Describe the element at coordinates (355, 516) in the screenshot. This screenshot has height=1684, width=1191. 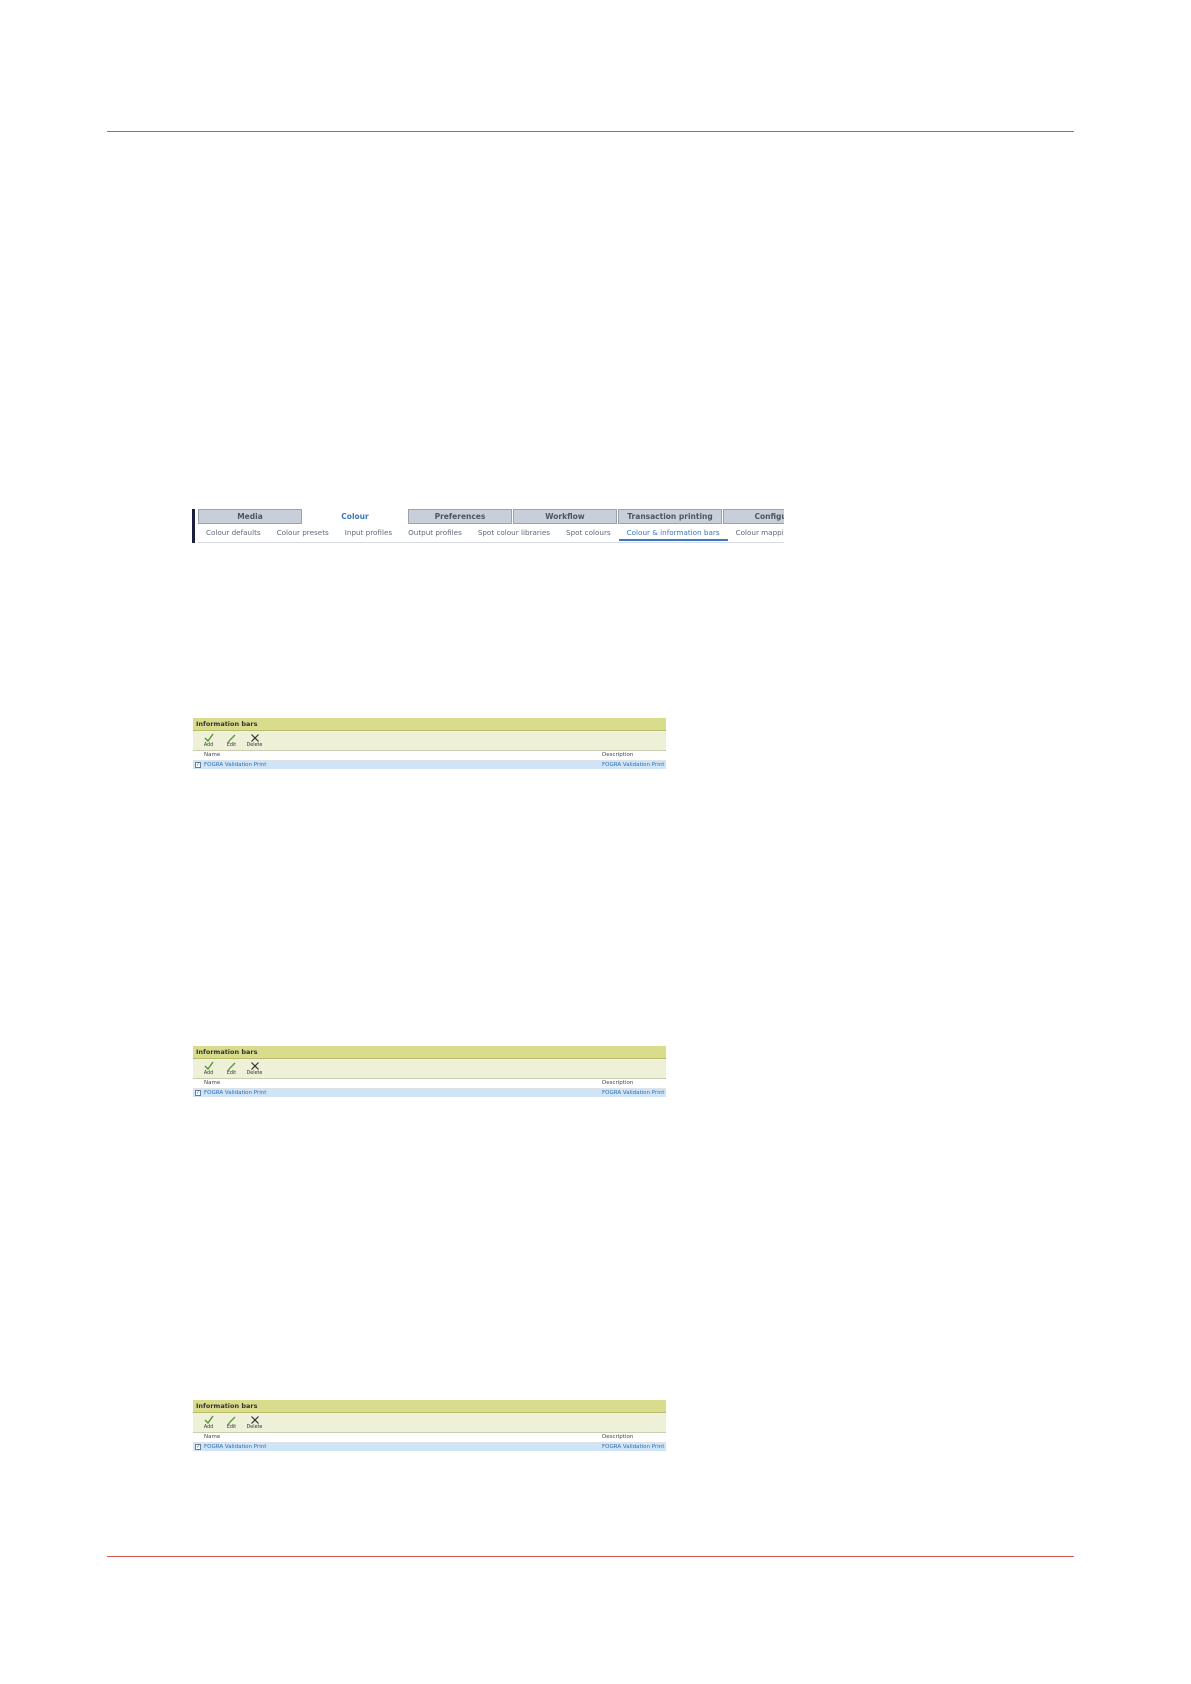
I see `tab-colour: Colour` at that location.